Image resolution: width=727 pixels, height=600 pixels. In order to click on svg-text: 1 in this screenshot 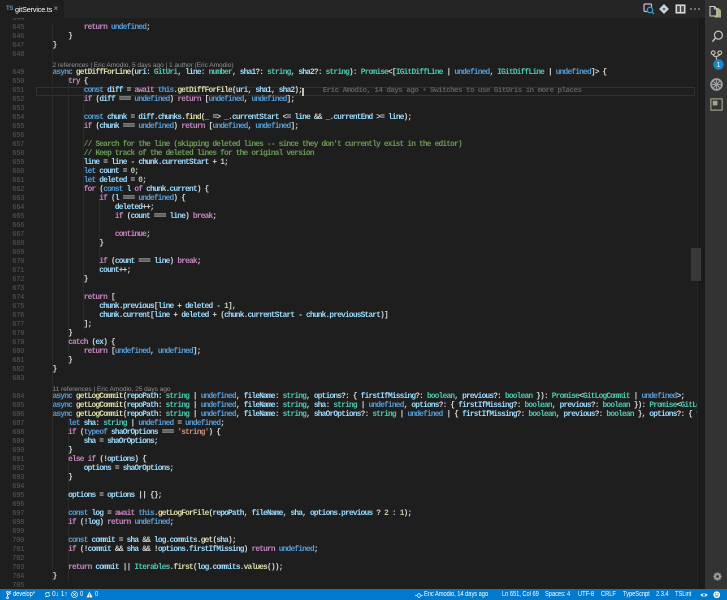, I will do `click(718, 65)`.